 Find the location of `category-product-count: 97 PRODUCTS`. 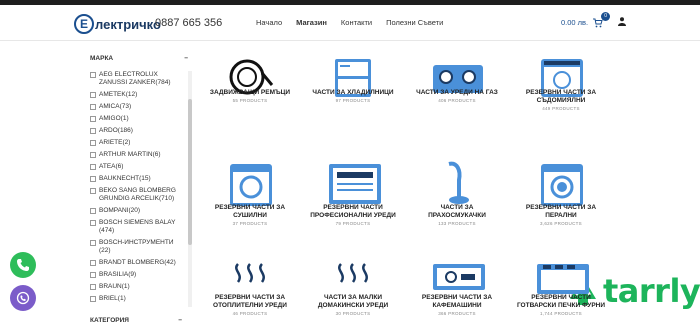

category-product-count: 97 PRODUCTS is located at coordinates (353, 100).